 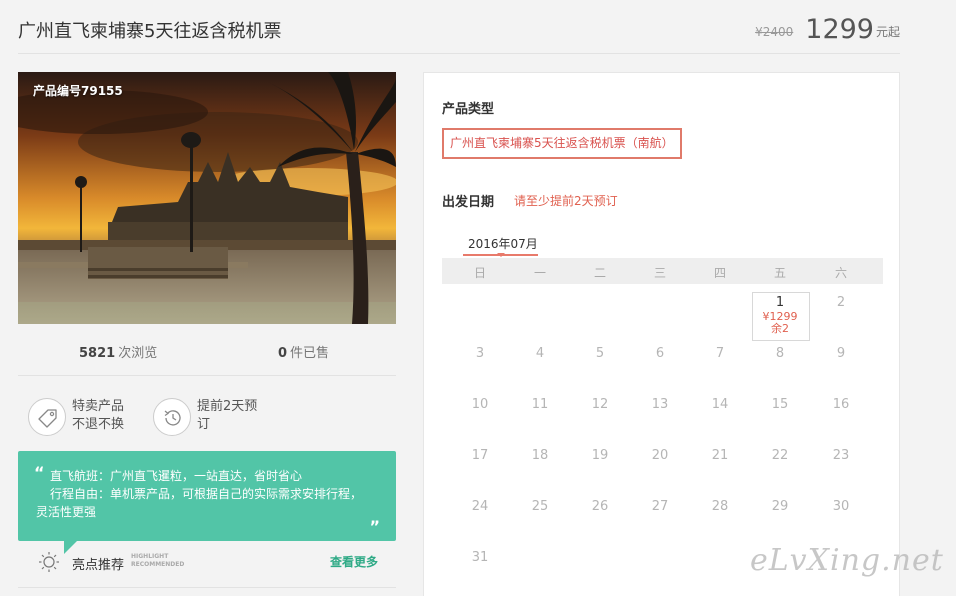 I want to click on calendar-day: 14, so click(x=720, y=404).